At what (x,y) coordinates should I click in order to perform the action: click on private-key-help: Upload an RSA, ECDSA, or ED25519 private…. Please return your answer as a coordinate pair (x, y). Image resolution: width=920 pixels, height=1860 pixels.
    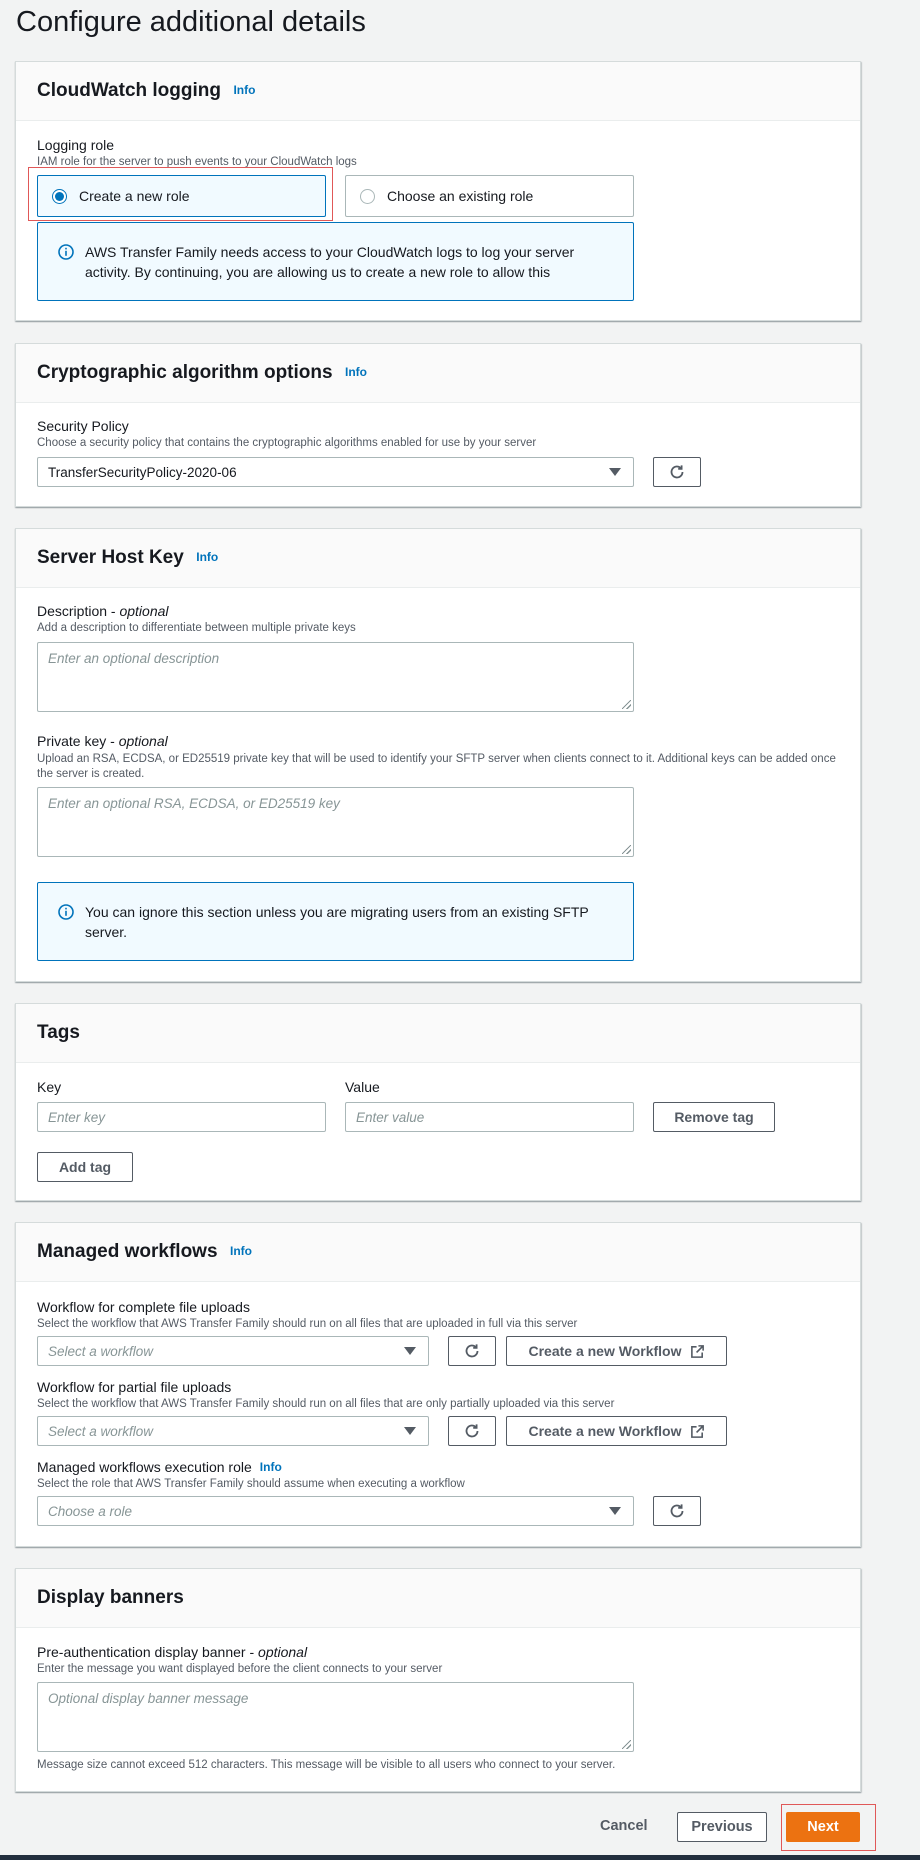
    Looking at the image, I should click on (436, 766).